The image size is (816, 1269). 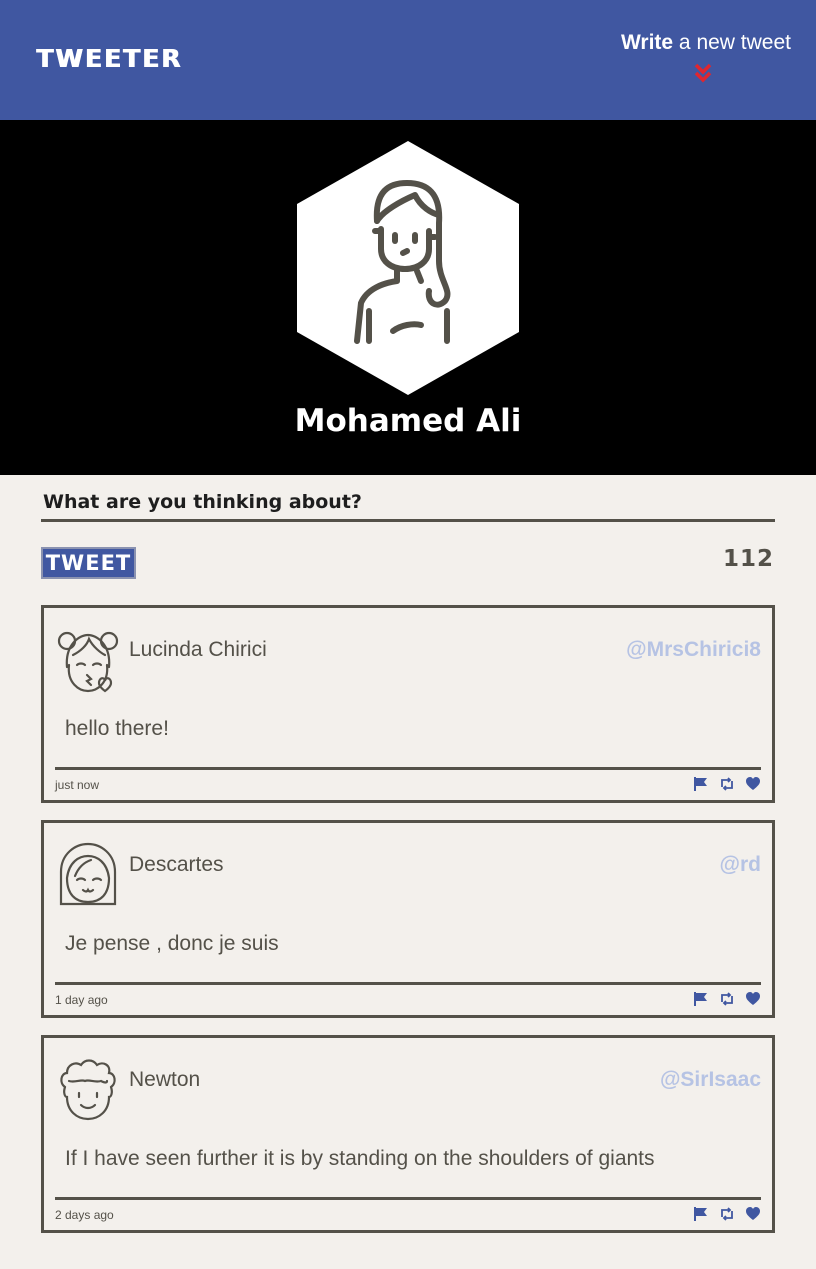 What do you see at coordinates (88, 874) in the screenshot?
I see `girl-smile-avatar-icon` at bounding box center [88, 874].